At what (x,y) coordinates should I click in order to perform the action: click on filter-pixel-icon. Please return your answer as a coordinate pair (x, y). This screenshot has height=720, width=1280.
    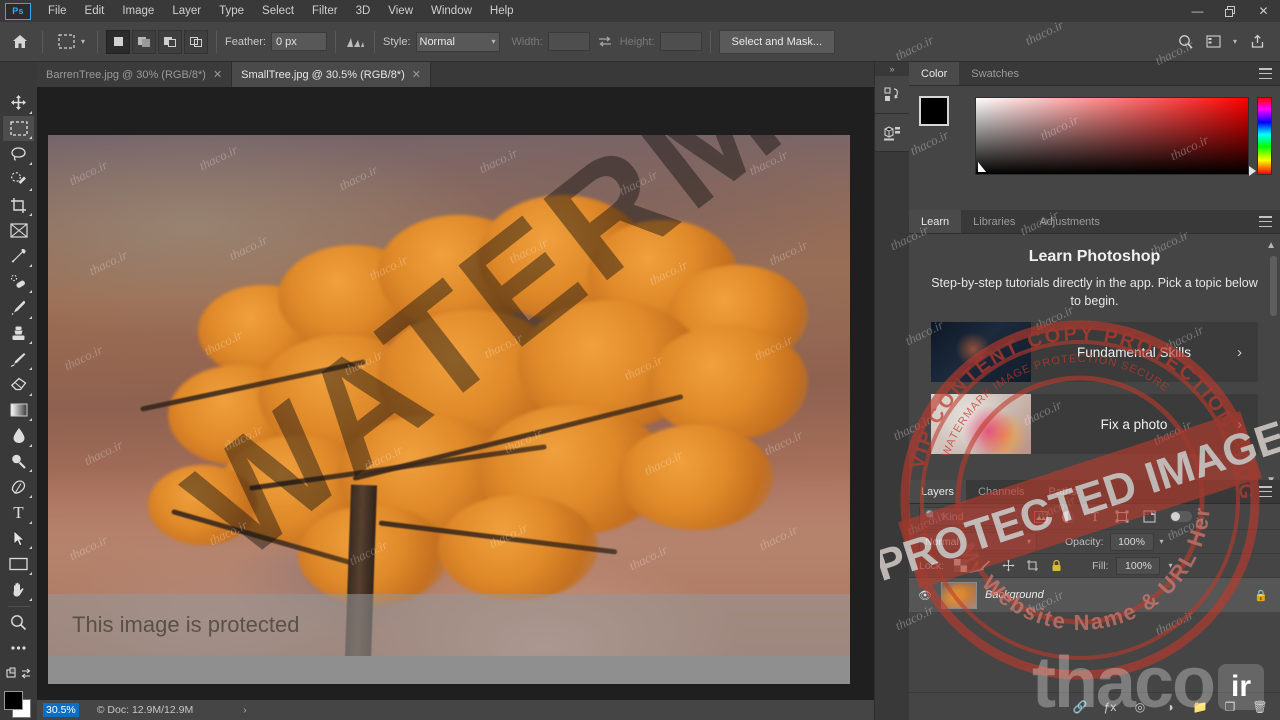
    Looking at the image, I should click on (1041, 517).